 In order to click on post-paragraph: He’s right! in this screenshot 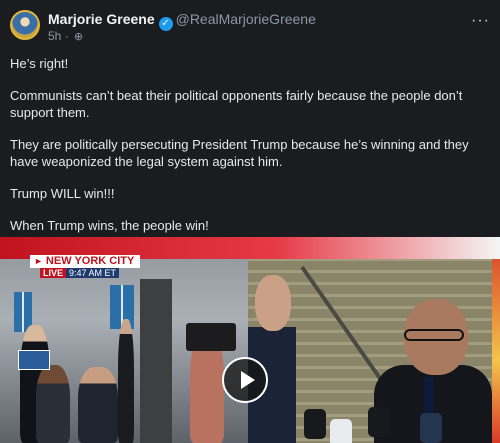, I will do `click(39, 63)`.